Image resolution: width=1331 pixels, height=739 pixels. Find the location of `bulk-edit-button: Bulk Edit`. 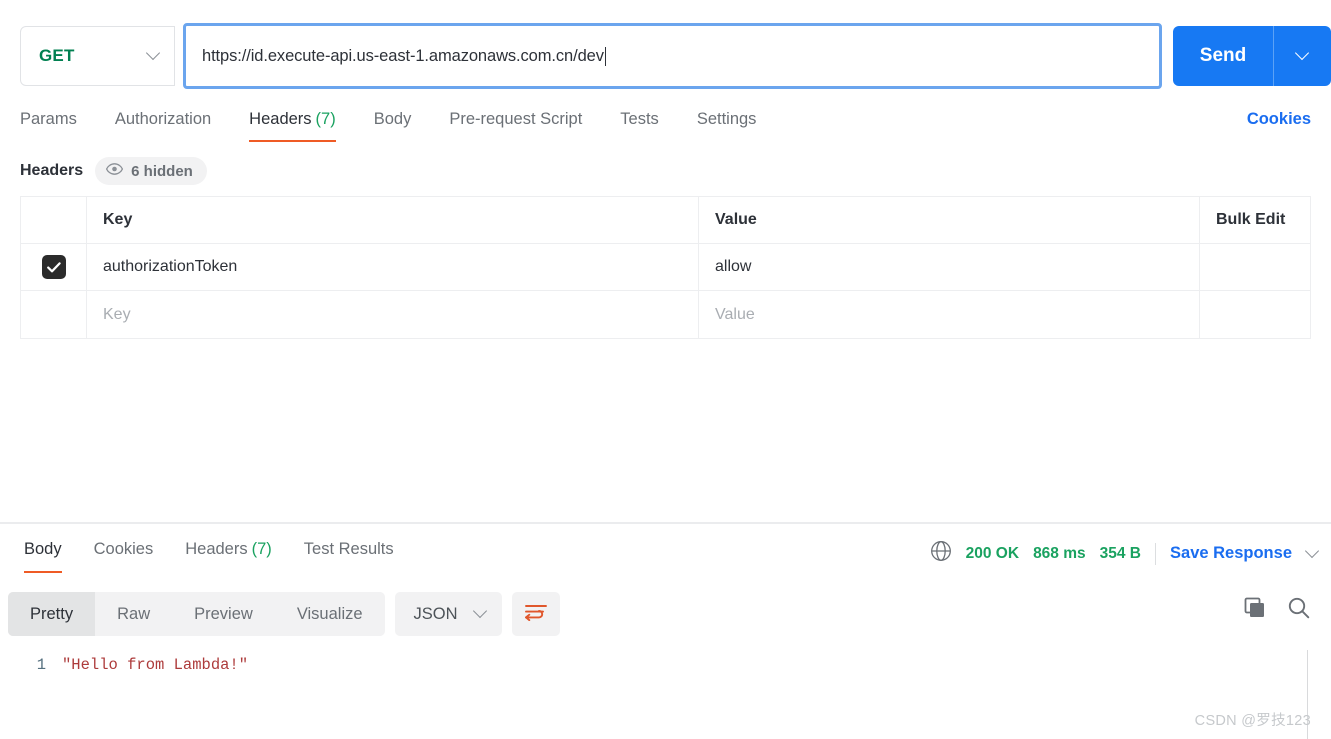

bulk-edit-button: Bulk Edit is located at coordinates (1255, 220).